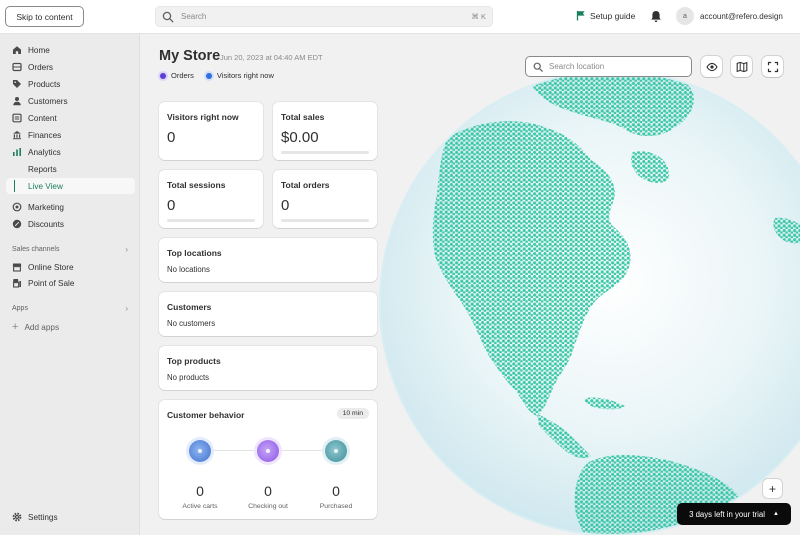 The width and height of the screenshot is (800, 535). Describe the element at coordinates (268, 260) in the screenshot. I see `top-locations-card: Top locations No locations` at that location.